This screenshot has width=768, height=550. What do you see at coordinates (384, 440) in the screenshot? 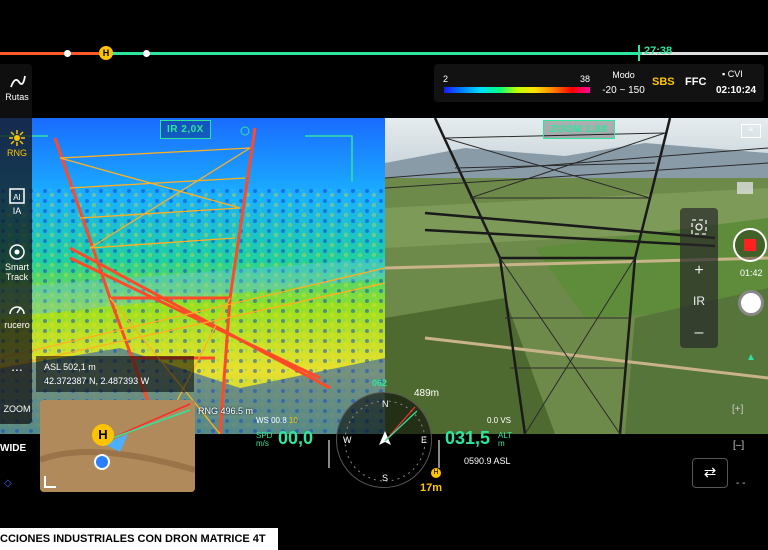
I see `compass-attitude-indicator: N E W S` at bounding box center [384, 440].